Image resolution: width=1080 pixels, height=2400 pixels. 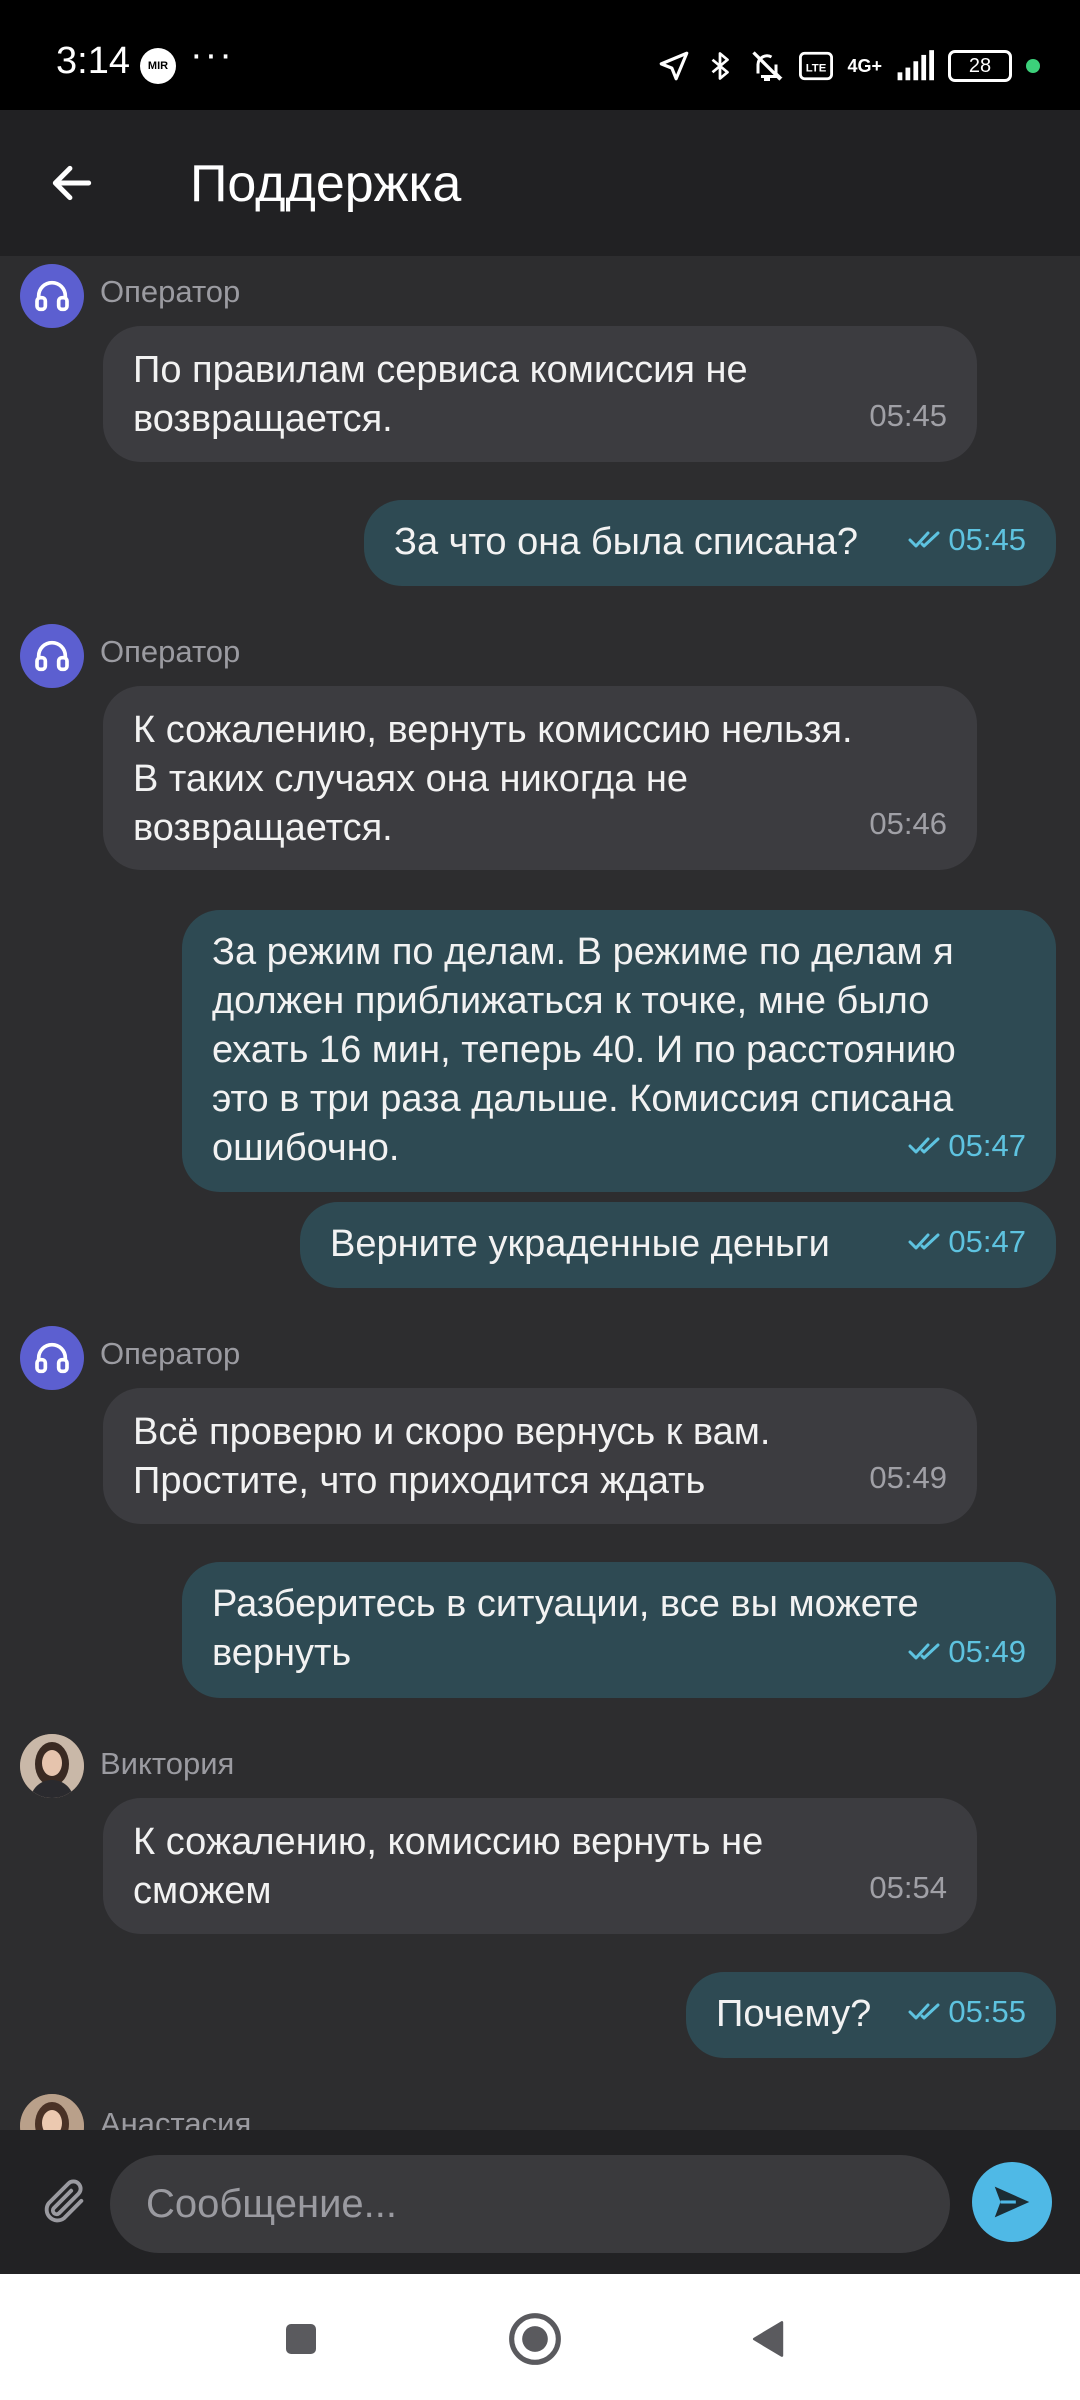 What do you see at coordinates (93, 61) in the screenshot?
I see `status-time: 3:14` at bounding box center [93, 61].